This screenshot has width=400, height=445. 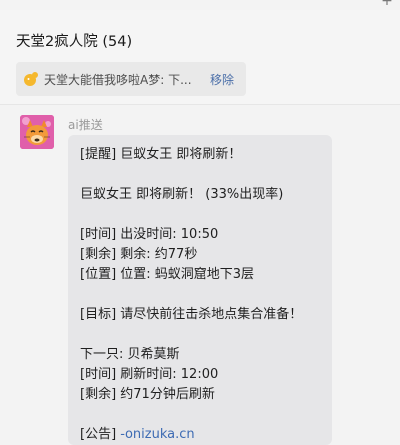 What do you see at coordinates (387, 4) in the screenshot?
I see `plus-icon: +` at bounding box center [387, 4].